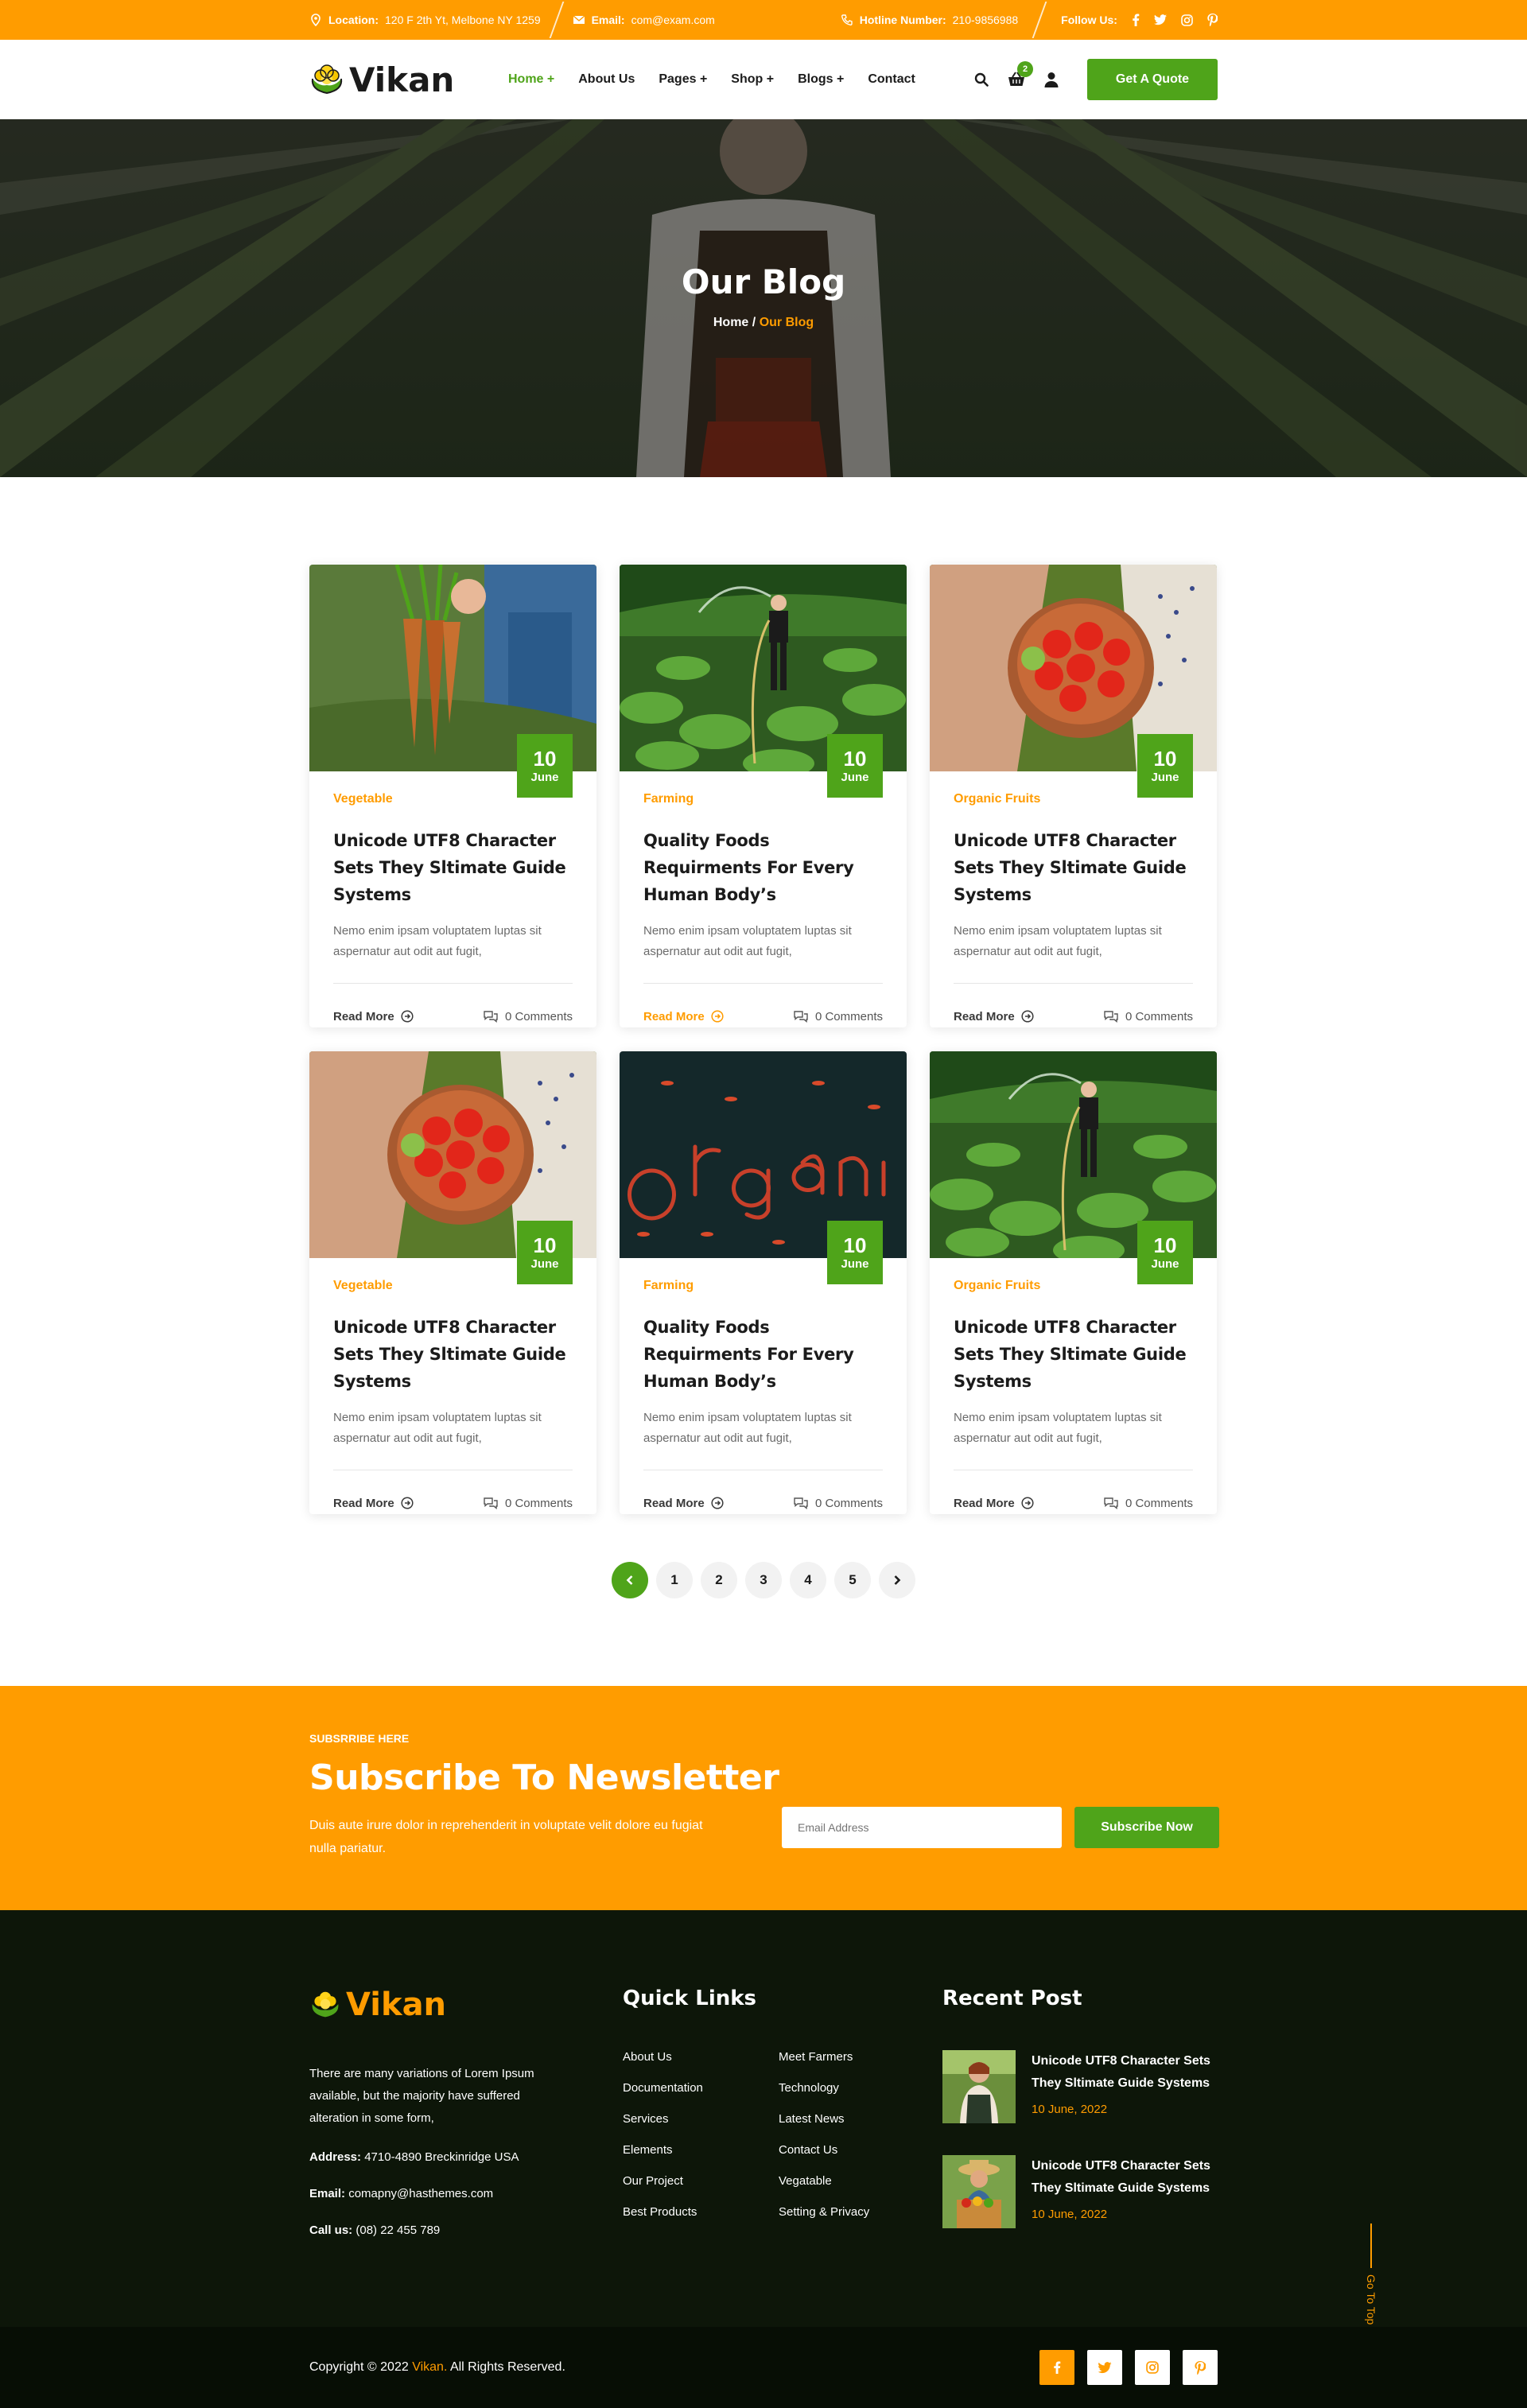 The width and height of the screenshot is (1527, 2408). I want to click on cart-button: 2, so click(1020, 74).